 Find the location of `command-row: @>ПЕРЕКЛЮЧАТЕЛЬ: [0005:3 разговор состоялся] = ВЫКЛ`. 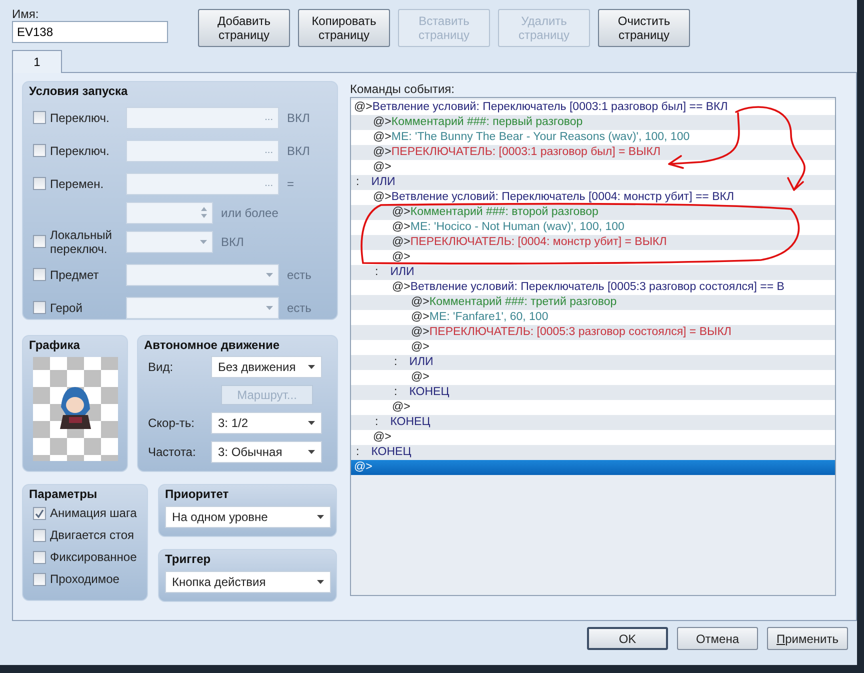

command-row: @>ПЕРЕКЛЮЧАТЕЛЬ: [0005:3 разговор состоялся] = ВЫКЛ is located at coordinates (593, 332).